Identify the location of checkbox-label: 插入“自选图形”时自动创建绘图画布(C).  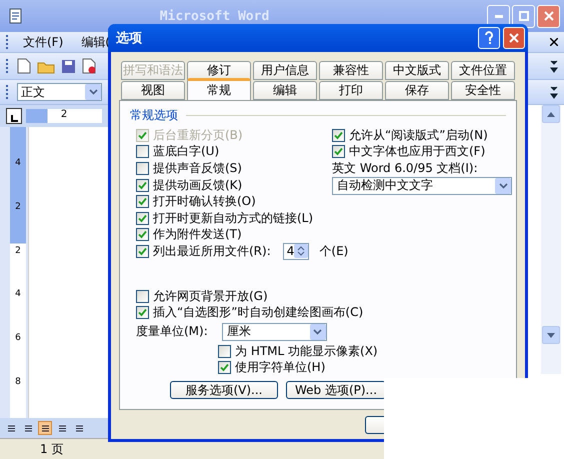
(258, 313).